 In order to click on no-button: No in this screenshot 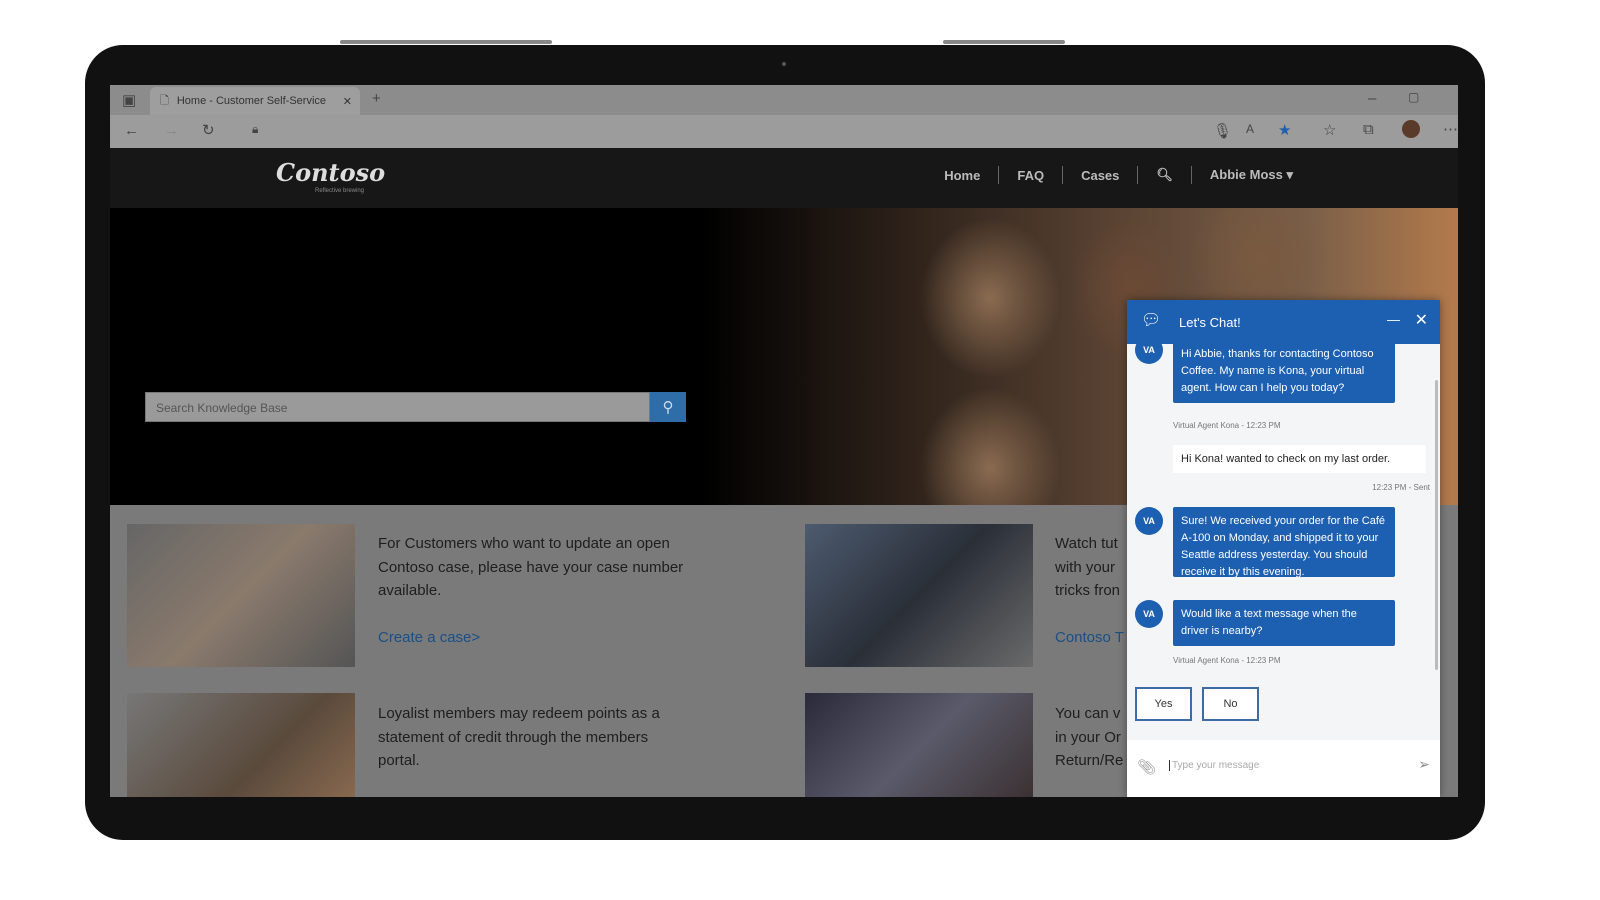, I will do `click(1230, 704)`.